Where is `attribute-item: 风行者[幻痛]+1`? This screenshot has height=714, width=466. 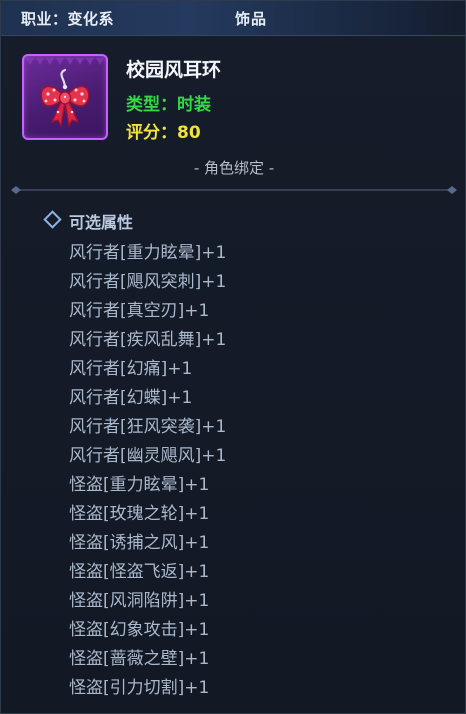 attribute-item: 风行者[幻痛]+1 is located at coordinates (131, 369).